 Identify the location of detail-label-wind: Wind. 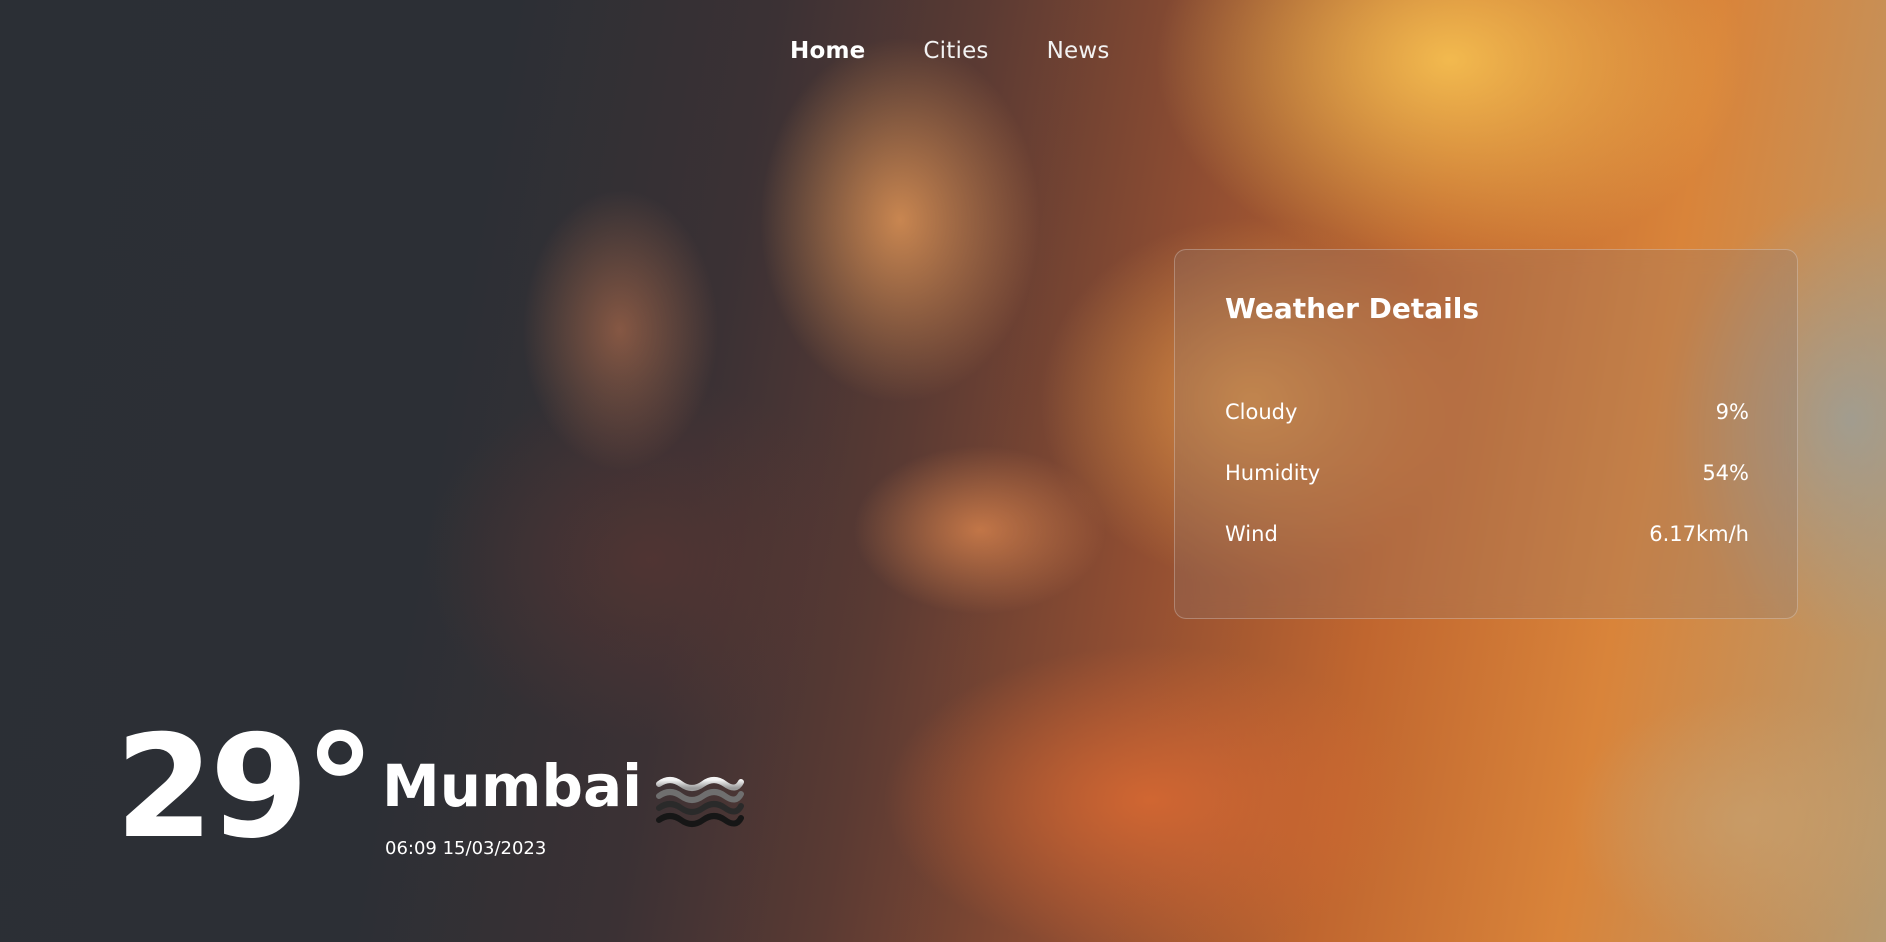
(1251, 534).